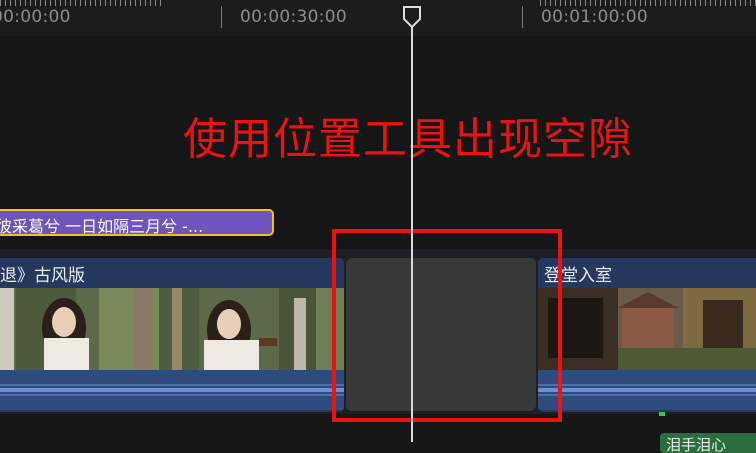 The width and height of the screenshot is (756, 453). What do you see at coordinates (595, 17) in the screenshot?
I see `ruler-timecode: 00:01:00:00` at bounding box center [595, 17].